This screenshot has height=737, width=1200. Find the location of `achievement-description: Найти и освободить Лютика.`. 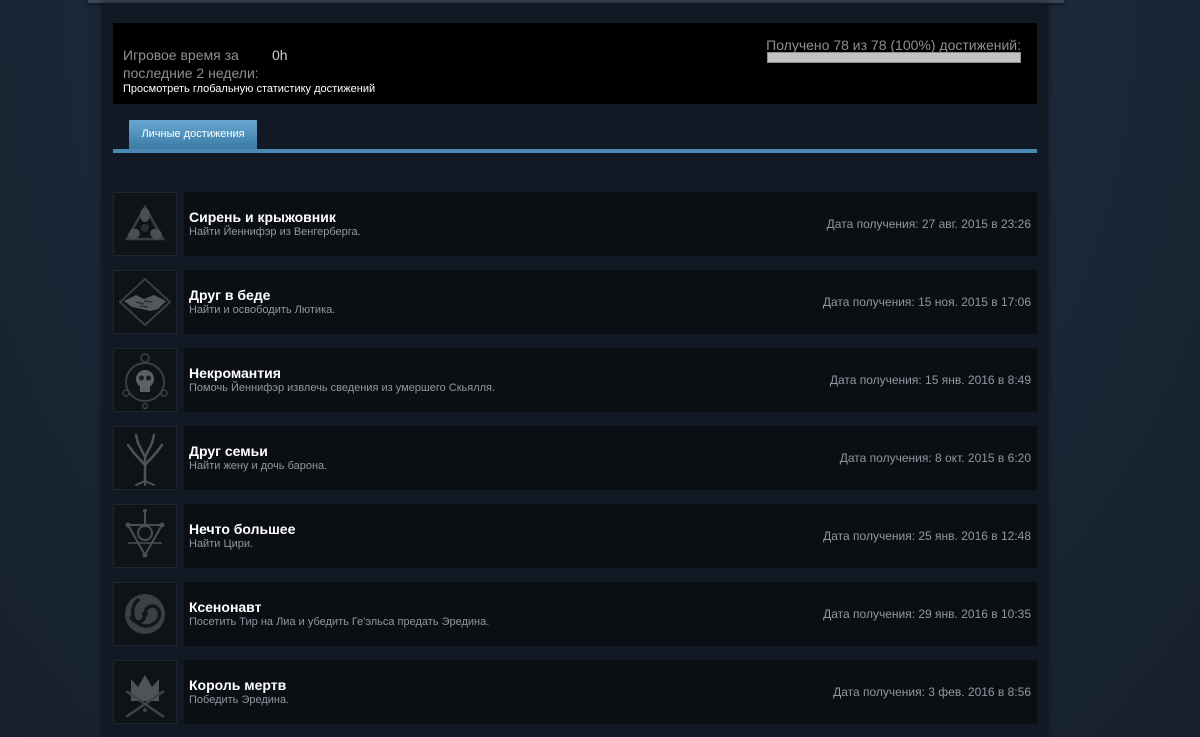

achievement-description: Найти и освободить Лютика. is located at coordinates (262, 310).